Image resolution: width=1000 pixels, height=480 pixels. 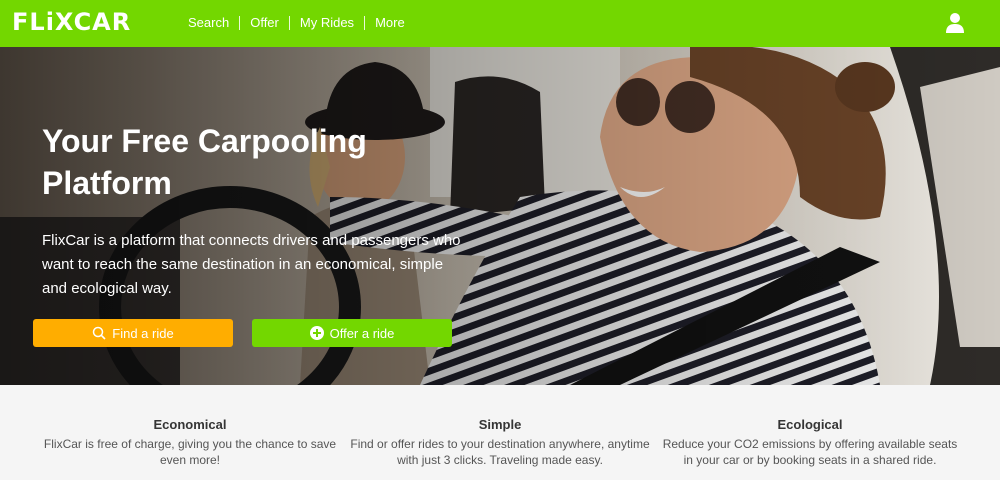 I want to click on find-ride-button: Find a ride, so click(x=133, y=333).